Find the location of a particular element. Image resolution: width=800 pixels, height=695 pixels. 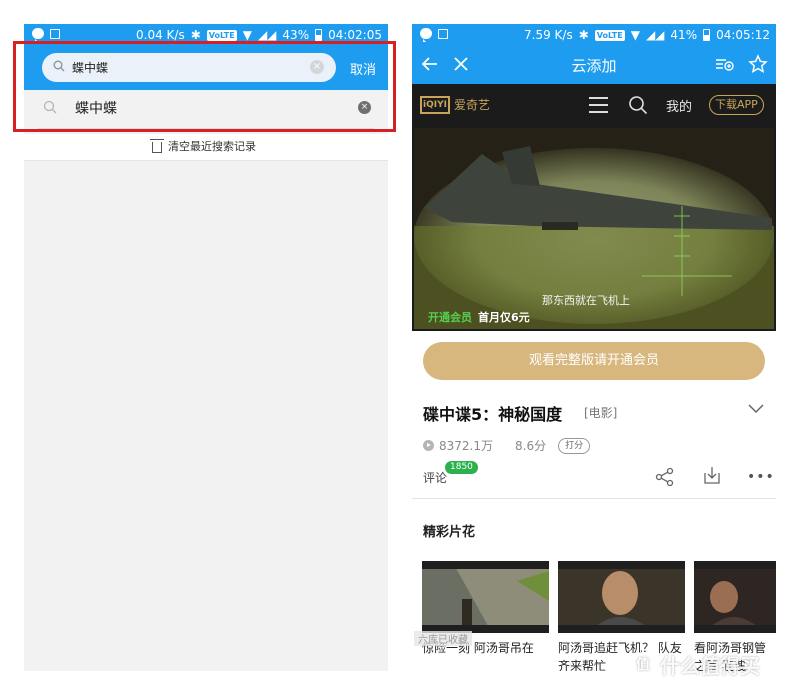

chevron-down-icon is located at coordinates (756, 409).